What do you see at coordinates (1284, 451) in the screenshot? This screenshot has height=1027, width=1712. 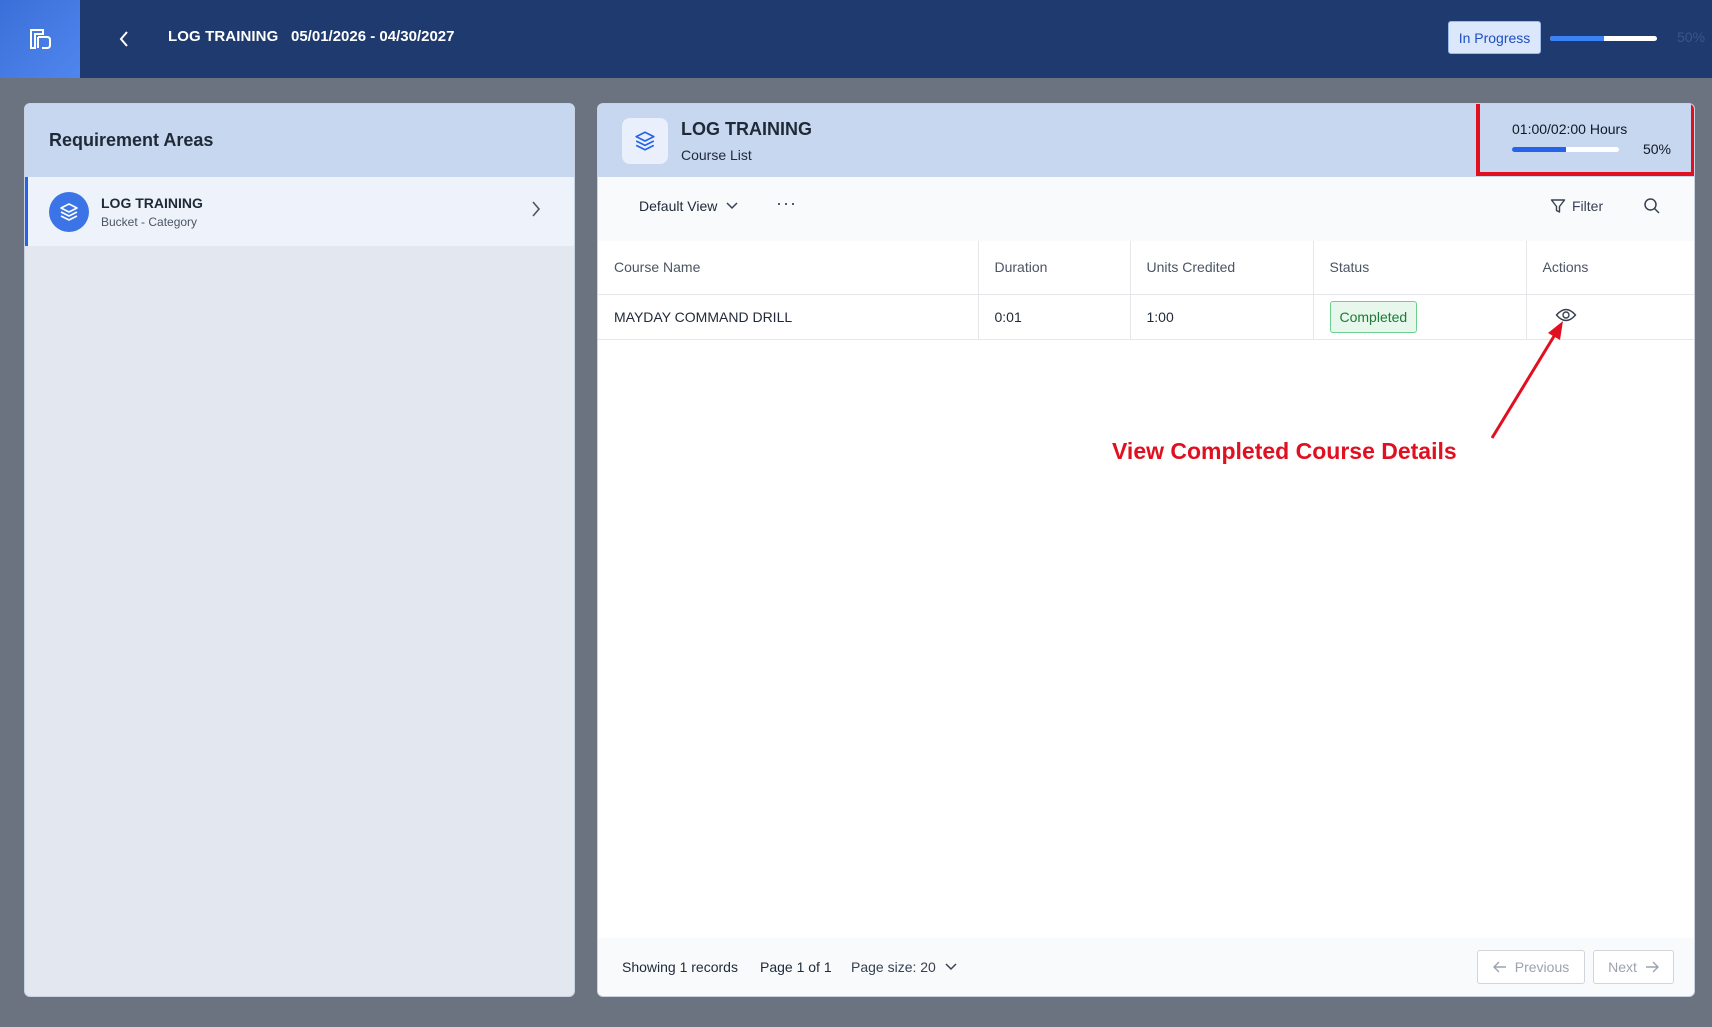 I see `annotation-label: View Completed Course Details` at bounding box center [1284, 451].